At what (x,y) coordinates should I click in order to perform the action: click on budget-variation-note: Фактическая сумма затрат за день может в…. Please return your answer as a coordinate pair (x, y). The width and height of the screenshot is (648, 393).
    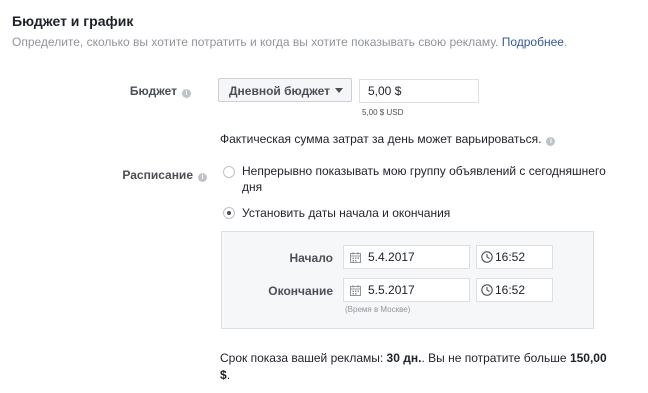
    Looking at the image, I should click on (388, 139).